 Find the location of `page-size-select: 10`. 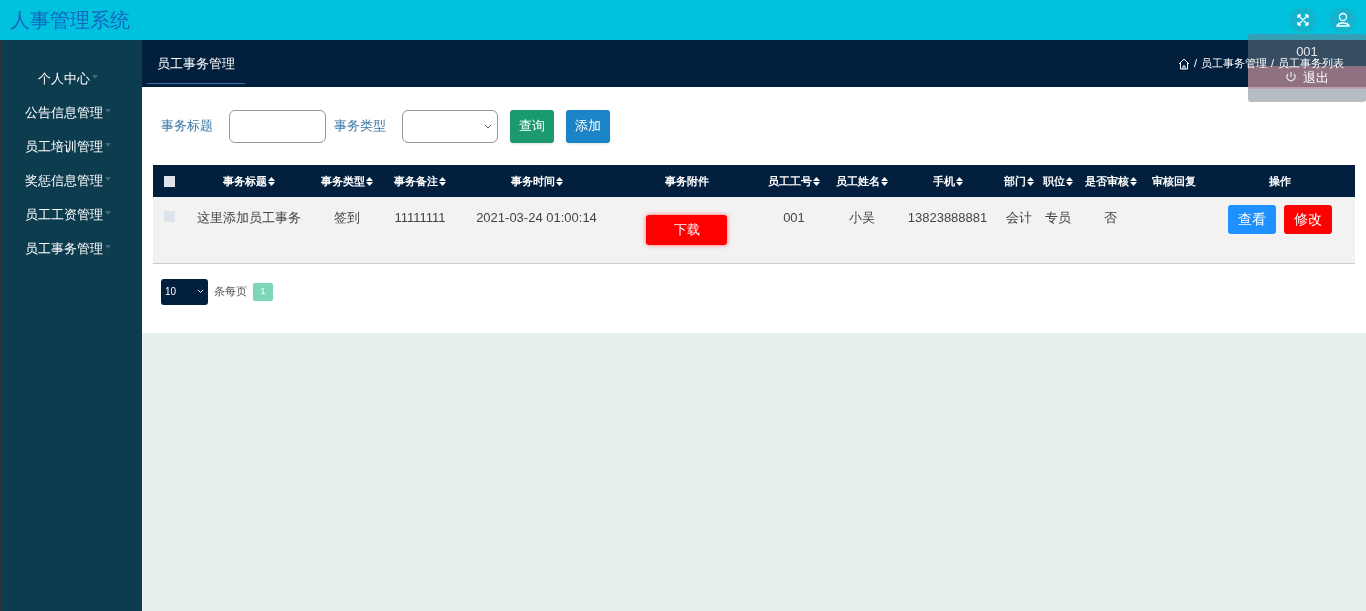

page-size-select: 10 is located at coordinates (184, 291).